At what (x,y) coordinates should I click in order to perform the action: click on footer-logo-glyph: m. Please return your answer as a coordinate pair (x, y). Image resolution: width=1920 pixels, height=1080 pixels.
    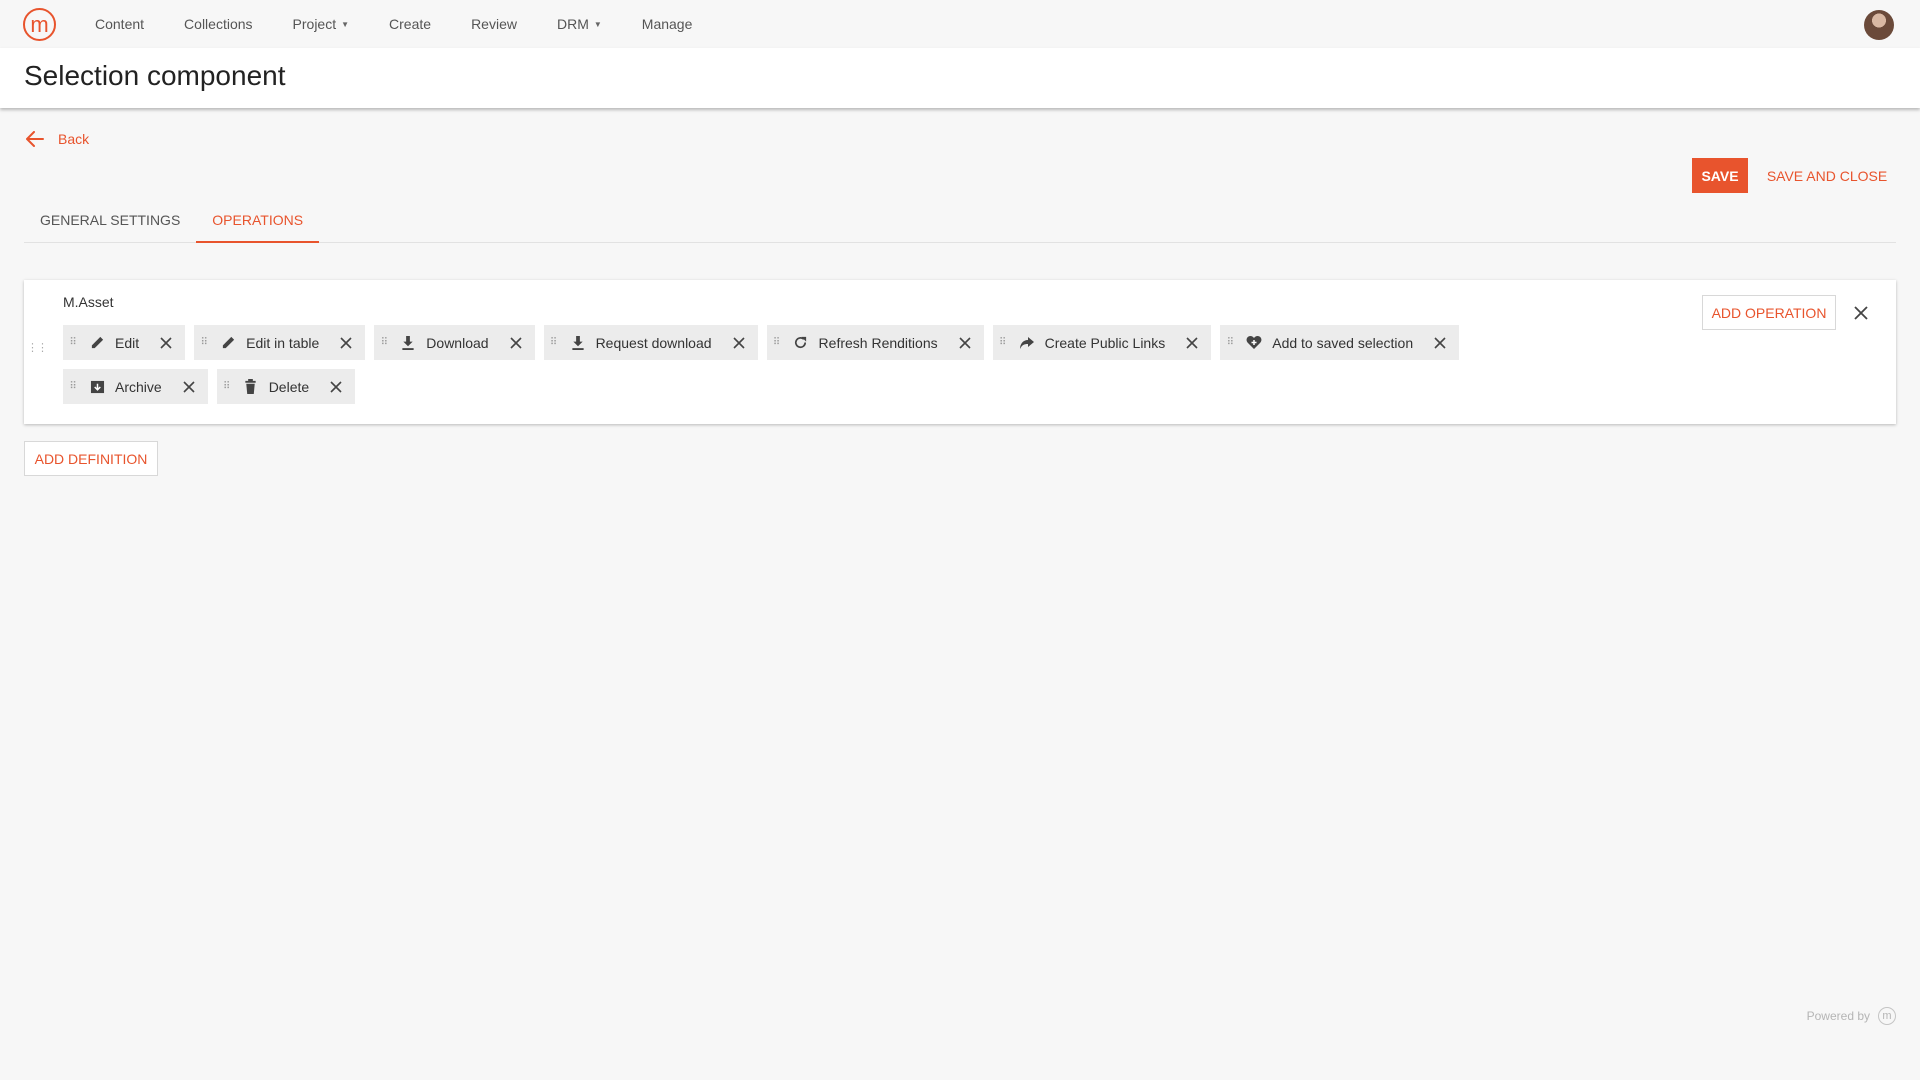
    Looking at the image, I should click on (1887, 1016).